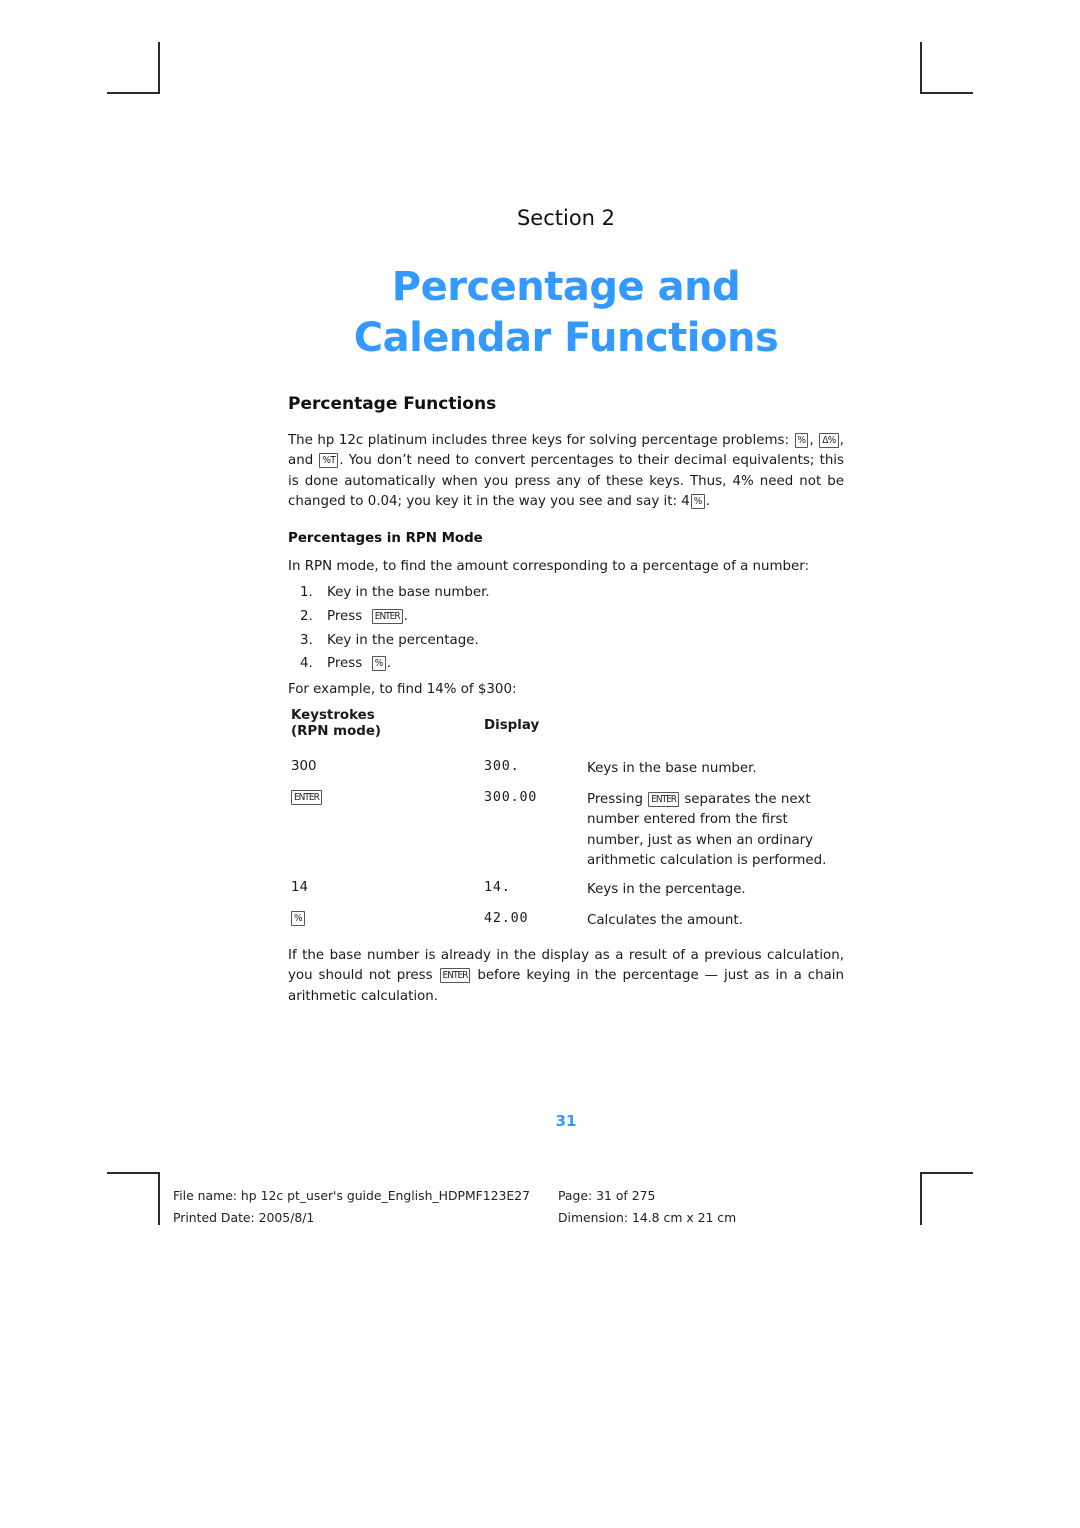 Image resolution: width=1080 pixels, height=1528 pixels. What do you see at coordinates (159, 68) in the screenshot?
I see `crop-mark-top-left-vertical` at bounding box center [159, 68].